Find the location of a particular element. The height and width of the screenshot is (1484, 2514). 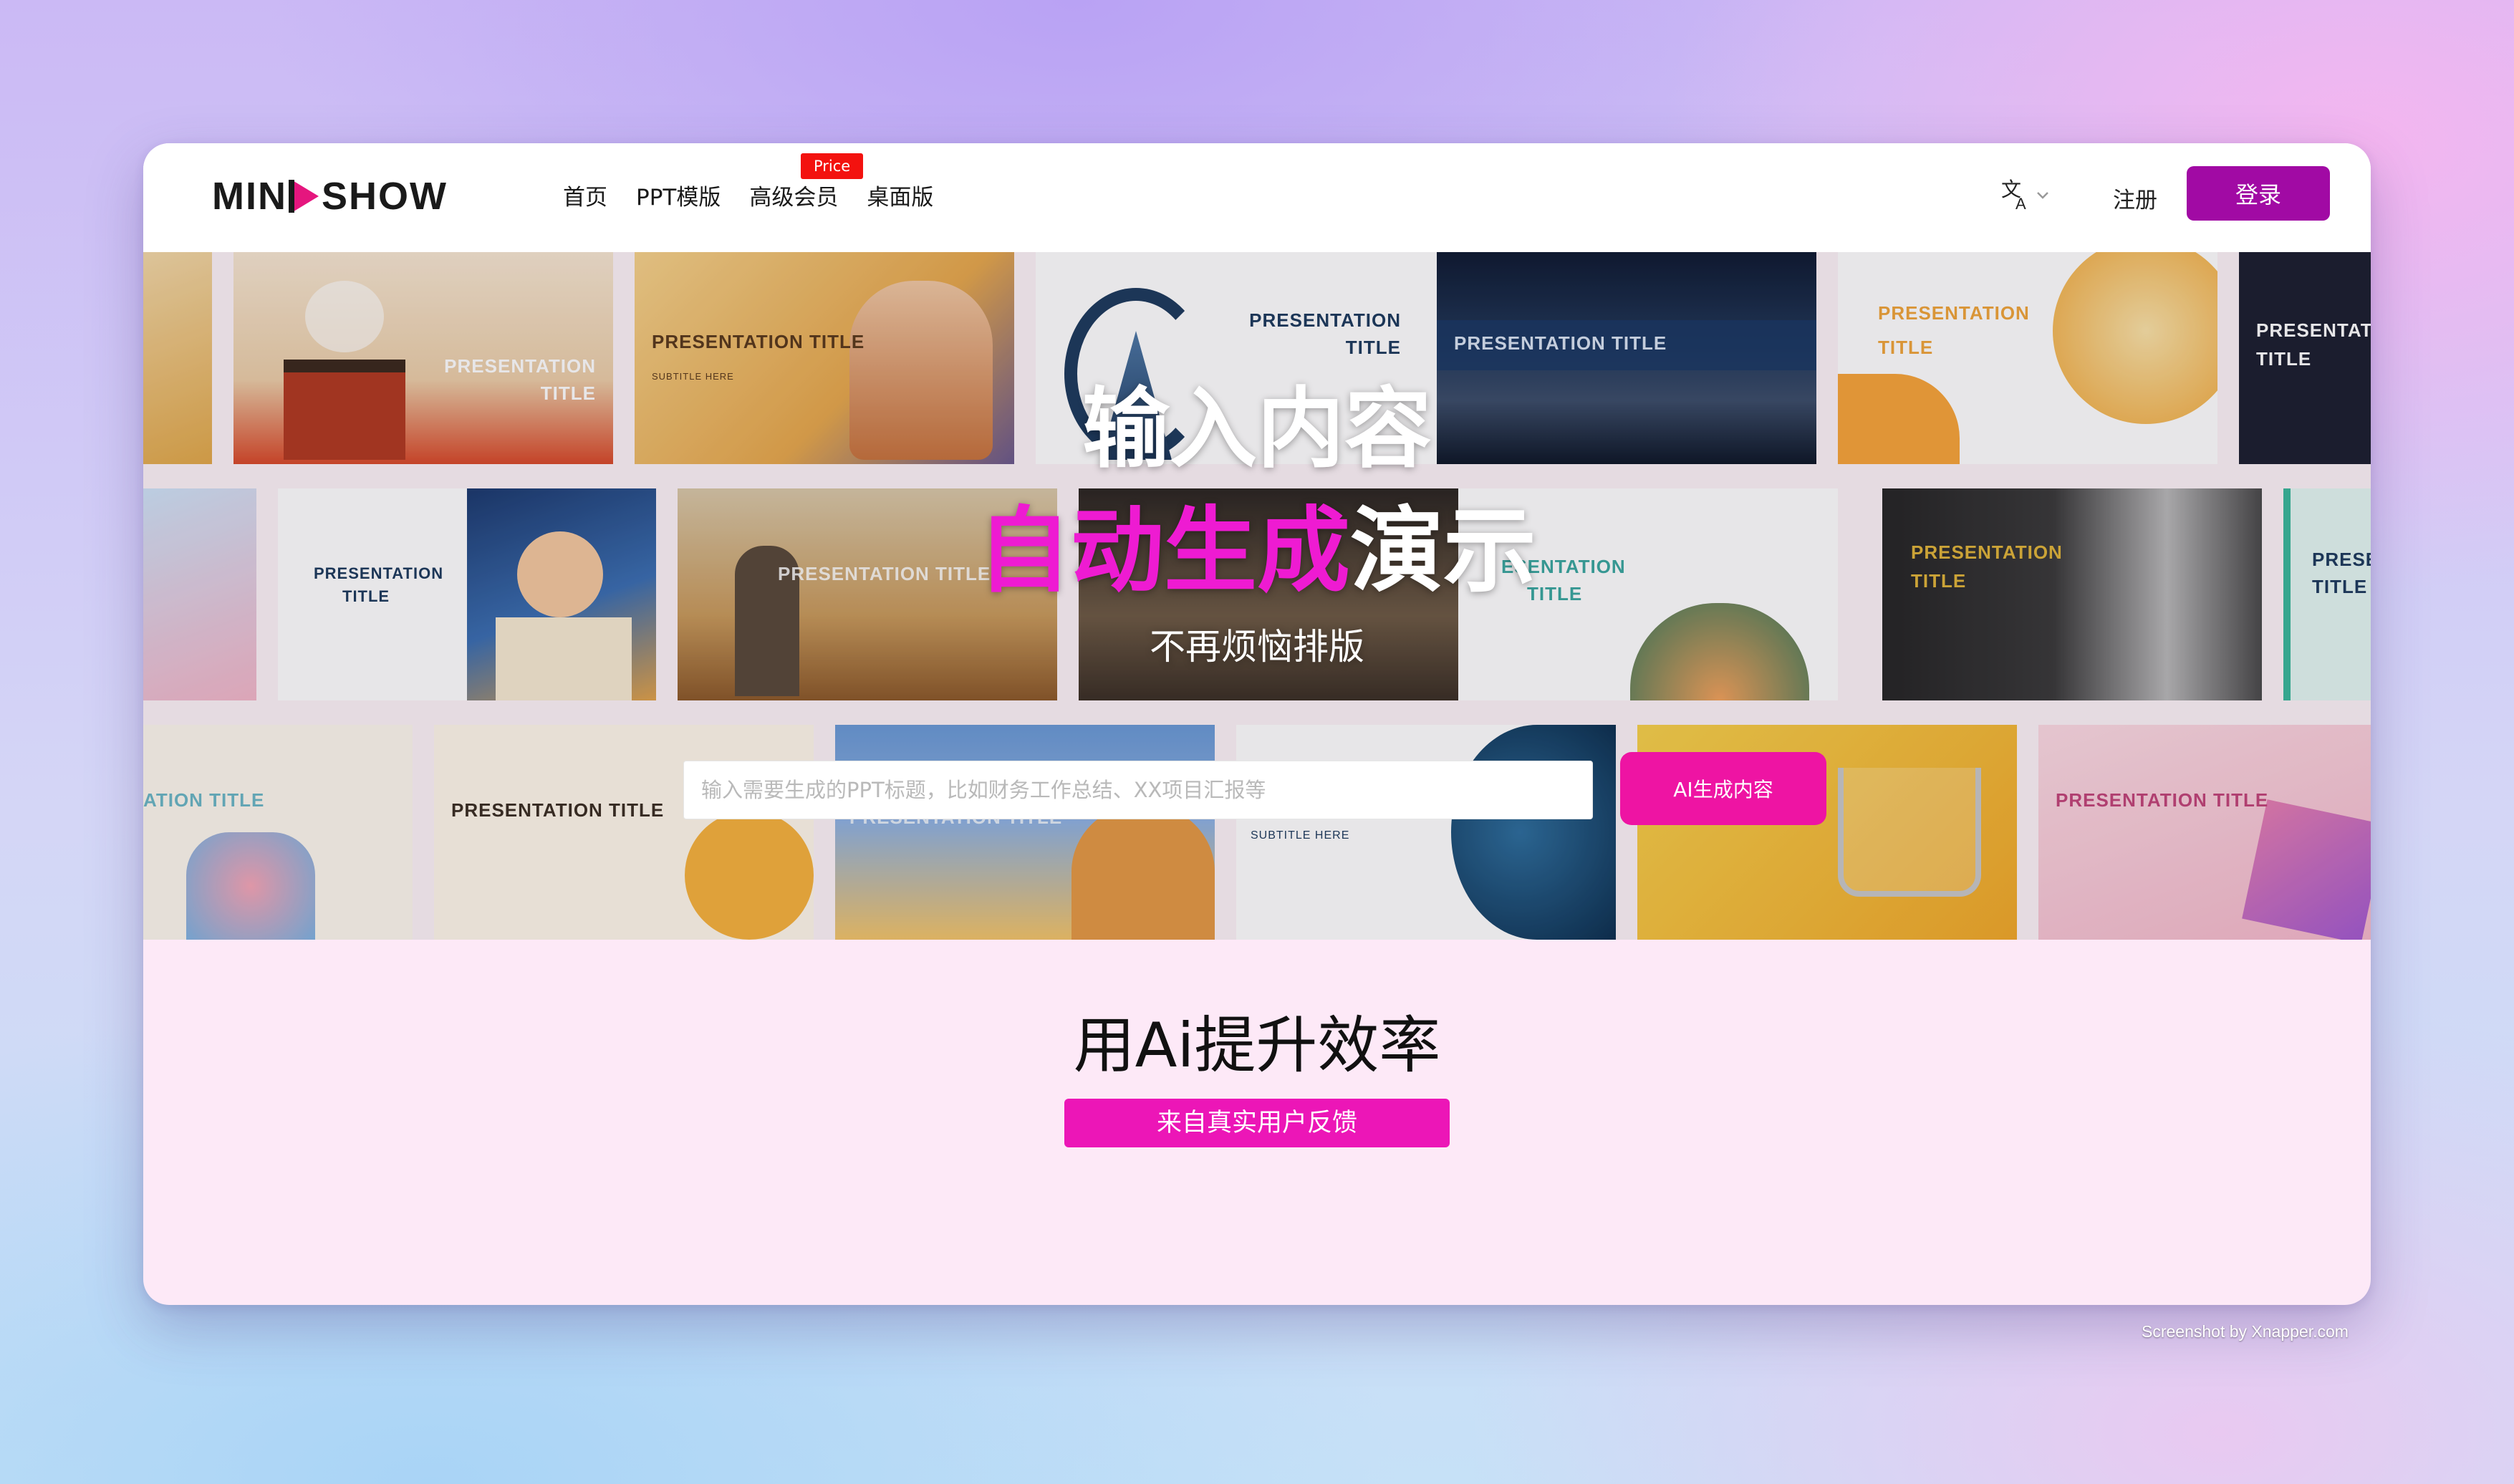

price-badge: Price is located at coordinates (832, 166).